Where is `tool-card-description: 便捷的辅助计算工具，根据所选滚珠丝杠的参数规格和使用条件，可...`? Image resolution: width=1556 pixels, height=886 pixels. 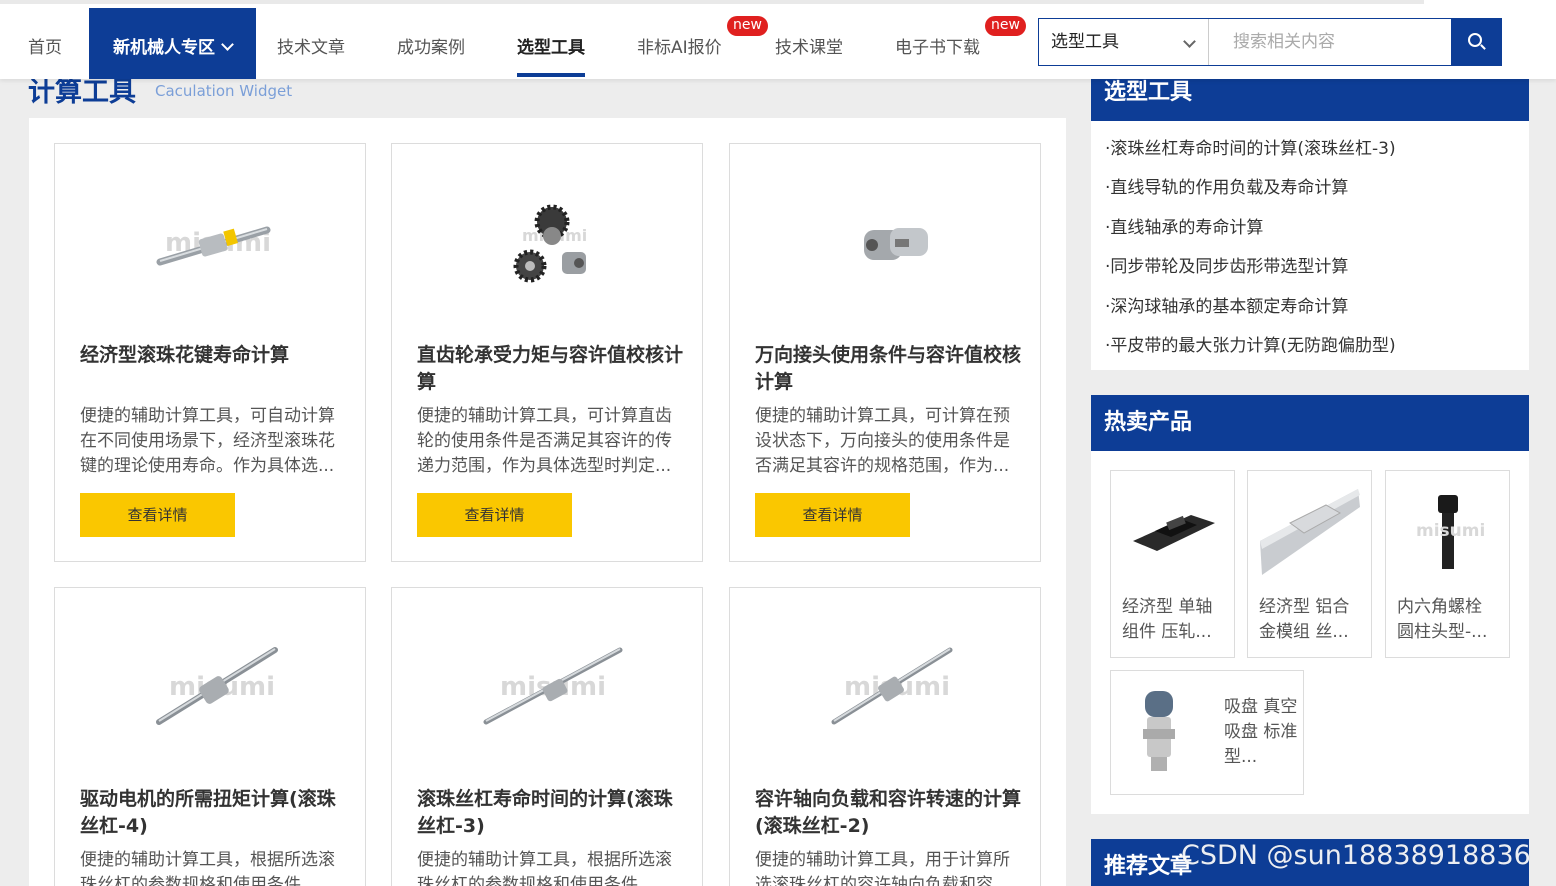
tool-card-description: 便捷的辅助计算工具，根据所选滚珠丝杠的参数规格和使用条件，可... is located at coordinates (207, 868).